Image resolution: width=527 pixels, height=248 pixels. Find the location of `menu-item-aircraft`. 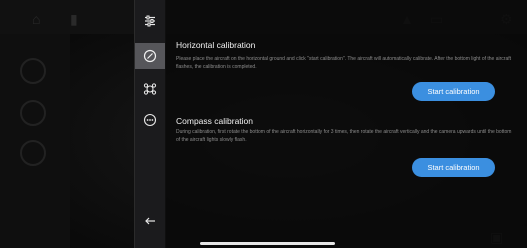

menu-item-aircraft is located at coordinates (150, 89).